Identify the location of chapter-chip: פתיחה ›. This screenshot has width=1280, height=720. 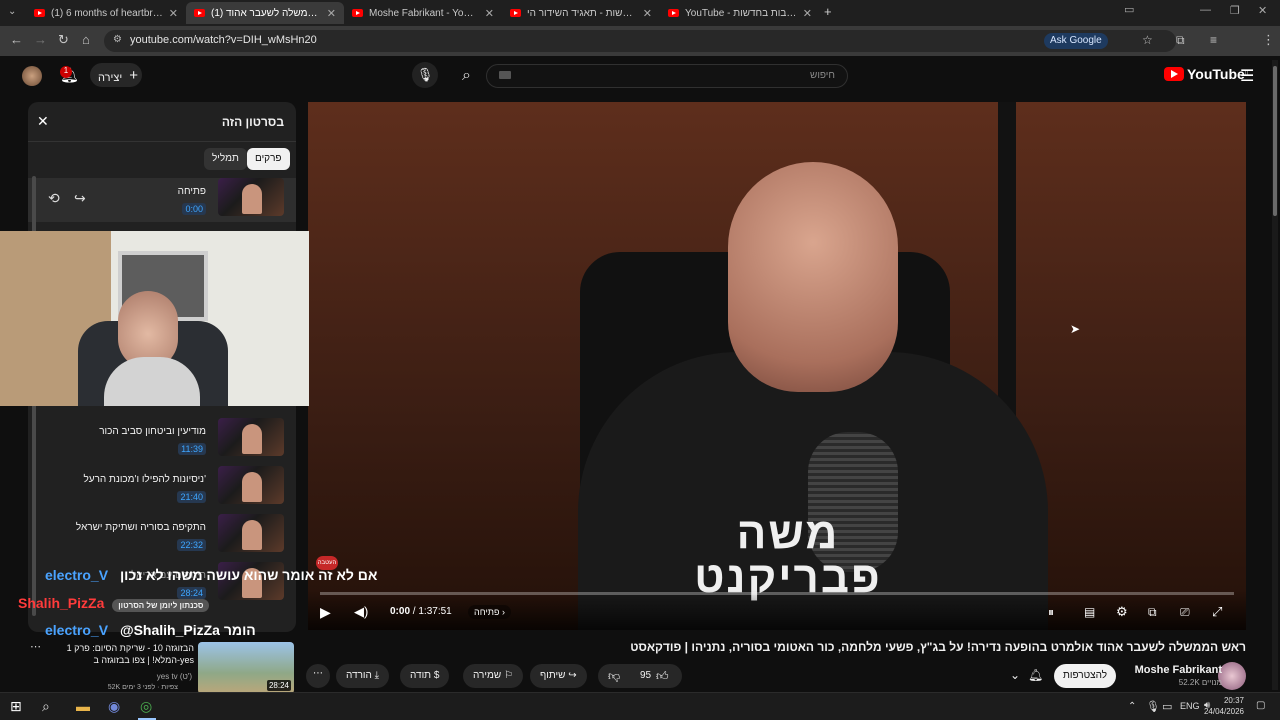
(489, 612).